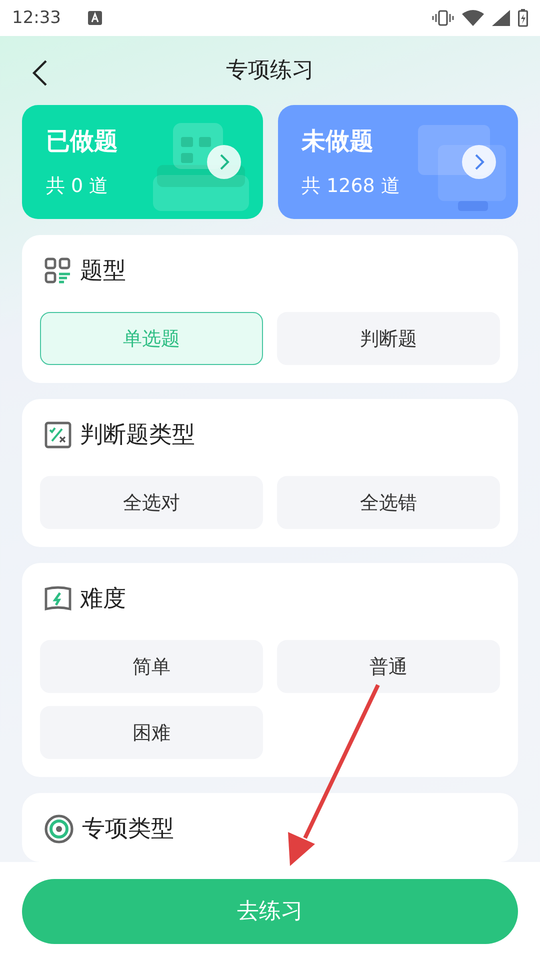 This screenshot has height=960, width=540. Describe the element at coordinates (473, 18) in the screenshot. I see `wifi-icon` at that location.